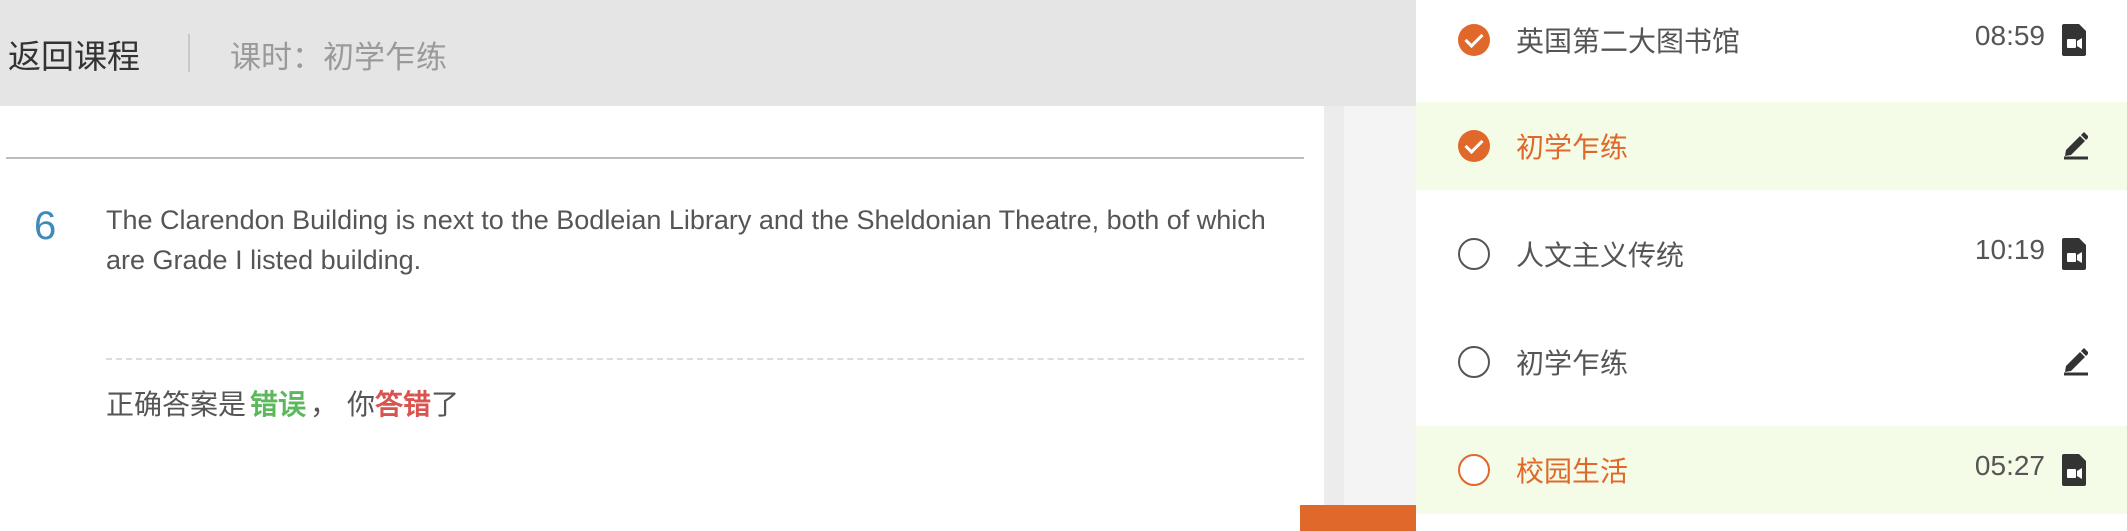 The width and height of the screenshot is (2127, 531). What do you see at coordinates (2009, 249) in the screenshot?
I see `lesson-duration: 10:19` at bounding box center [2009, 249].